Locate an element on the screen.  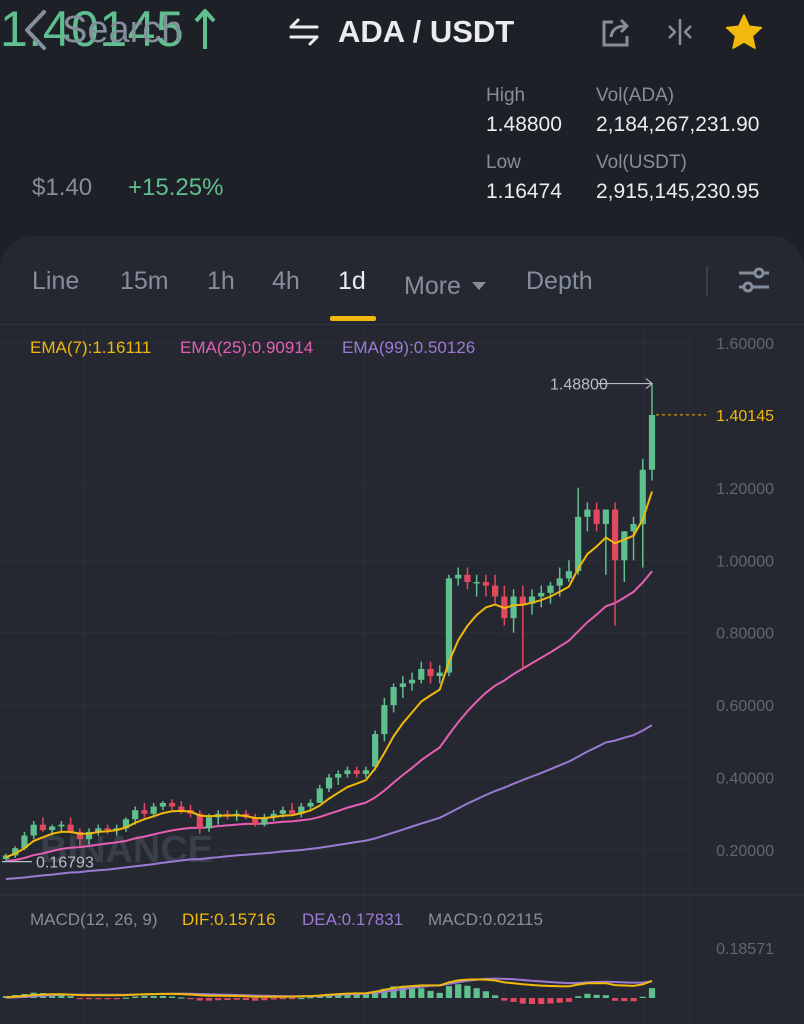
back-label: Search is located at coordinates (122, 29).